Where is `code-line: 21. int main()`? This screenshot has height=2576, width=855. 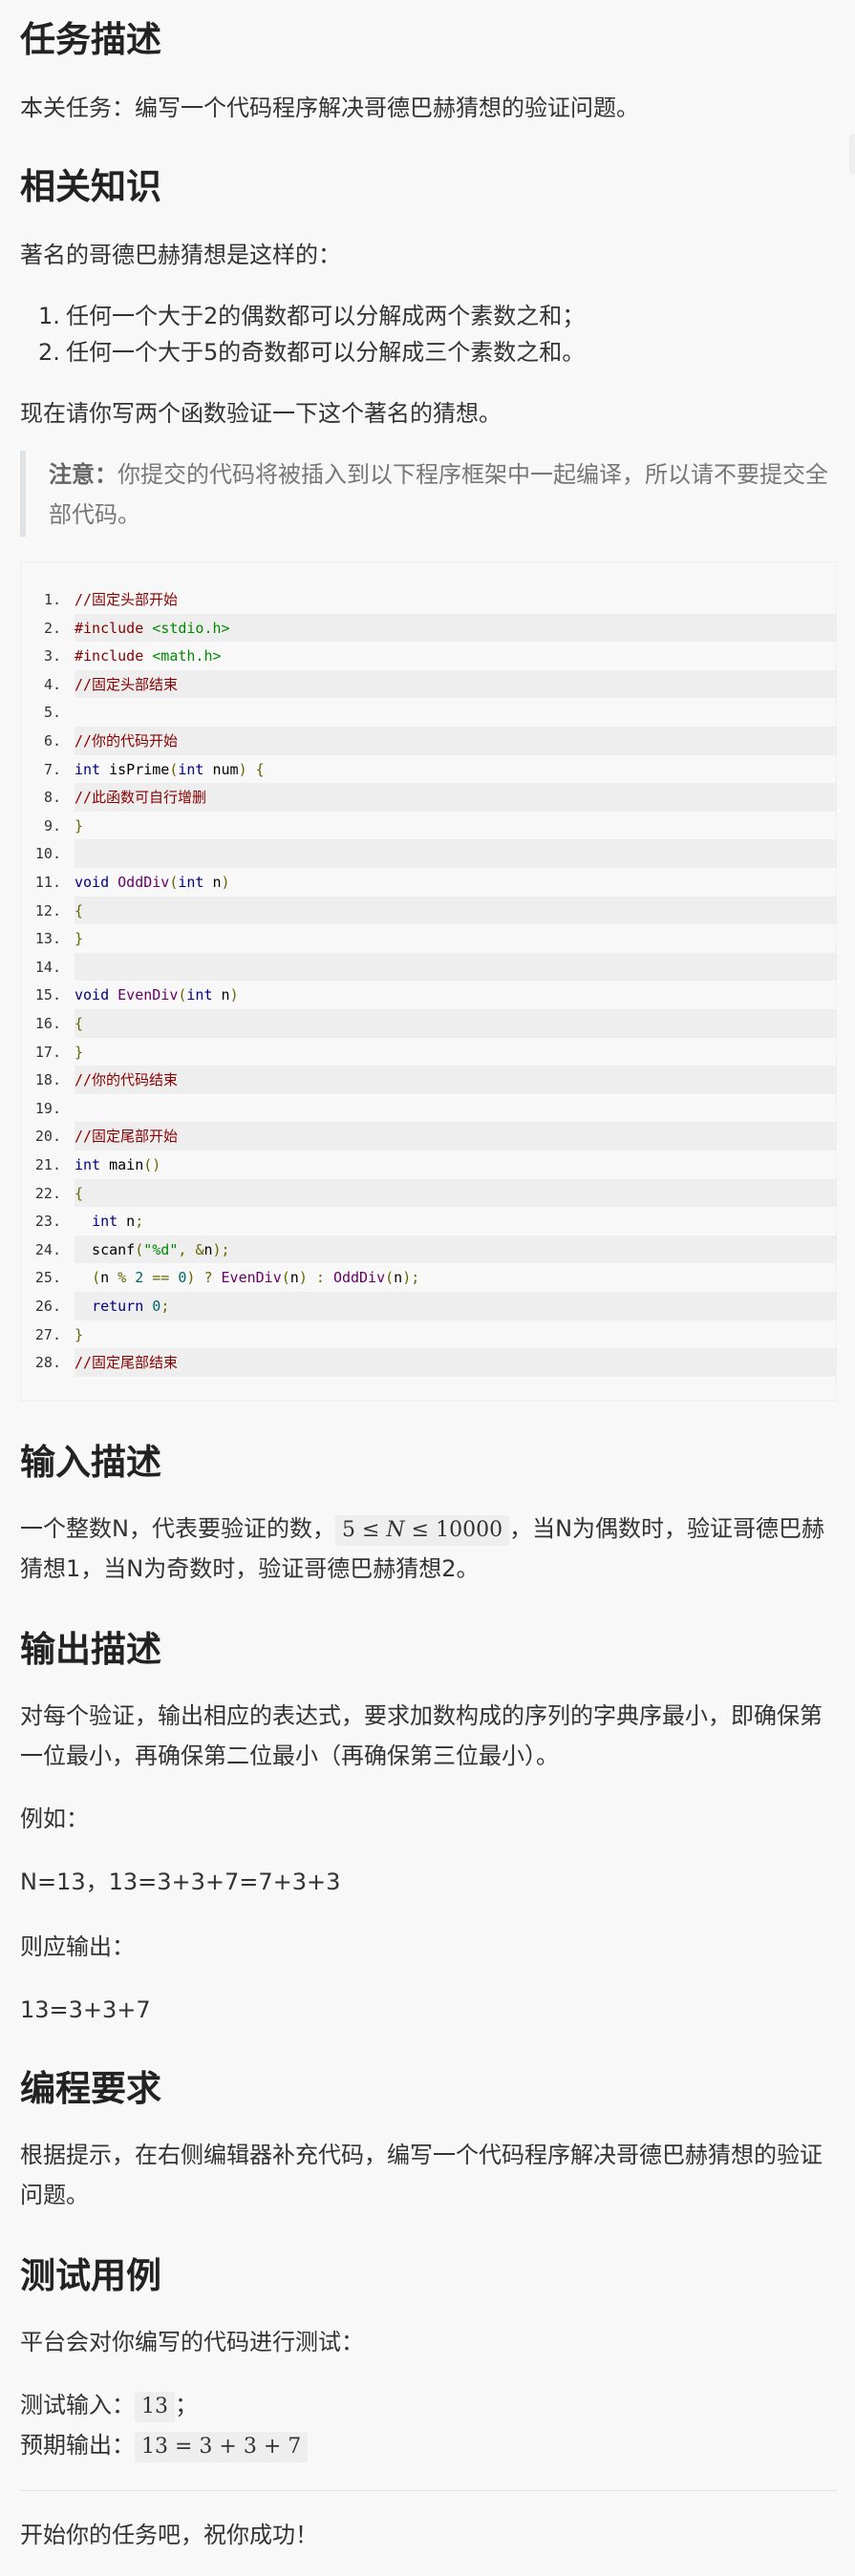 code-line: 21. int main() is located at coordinates (428, 1165).